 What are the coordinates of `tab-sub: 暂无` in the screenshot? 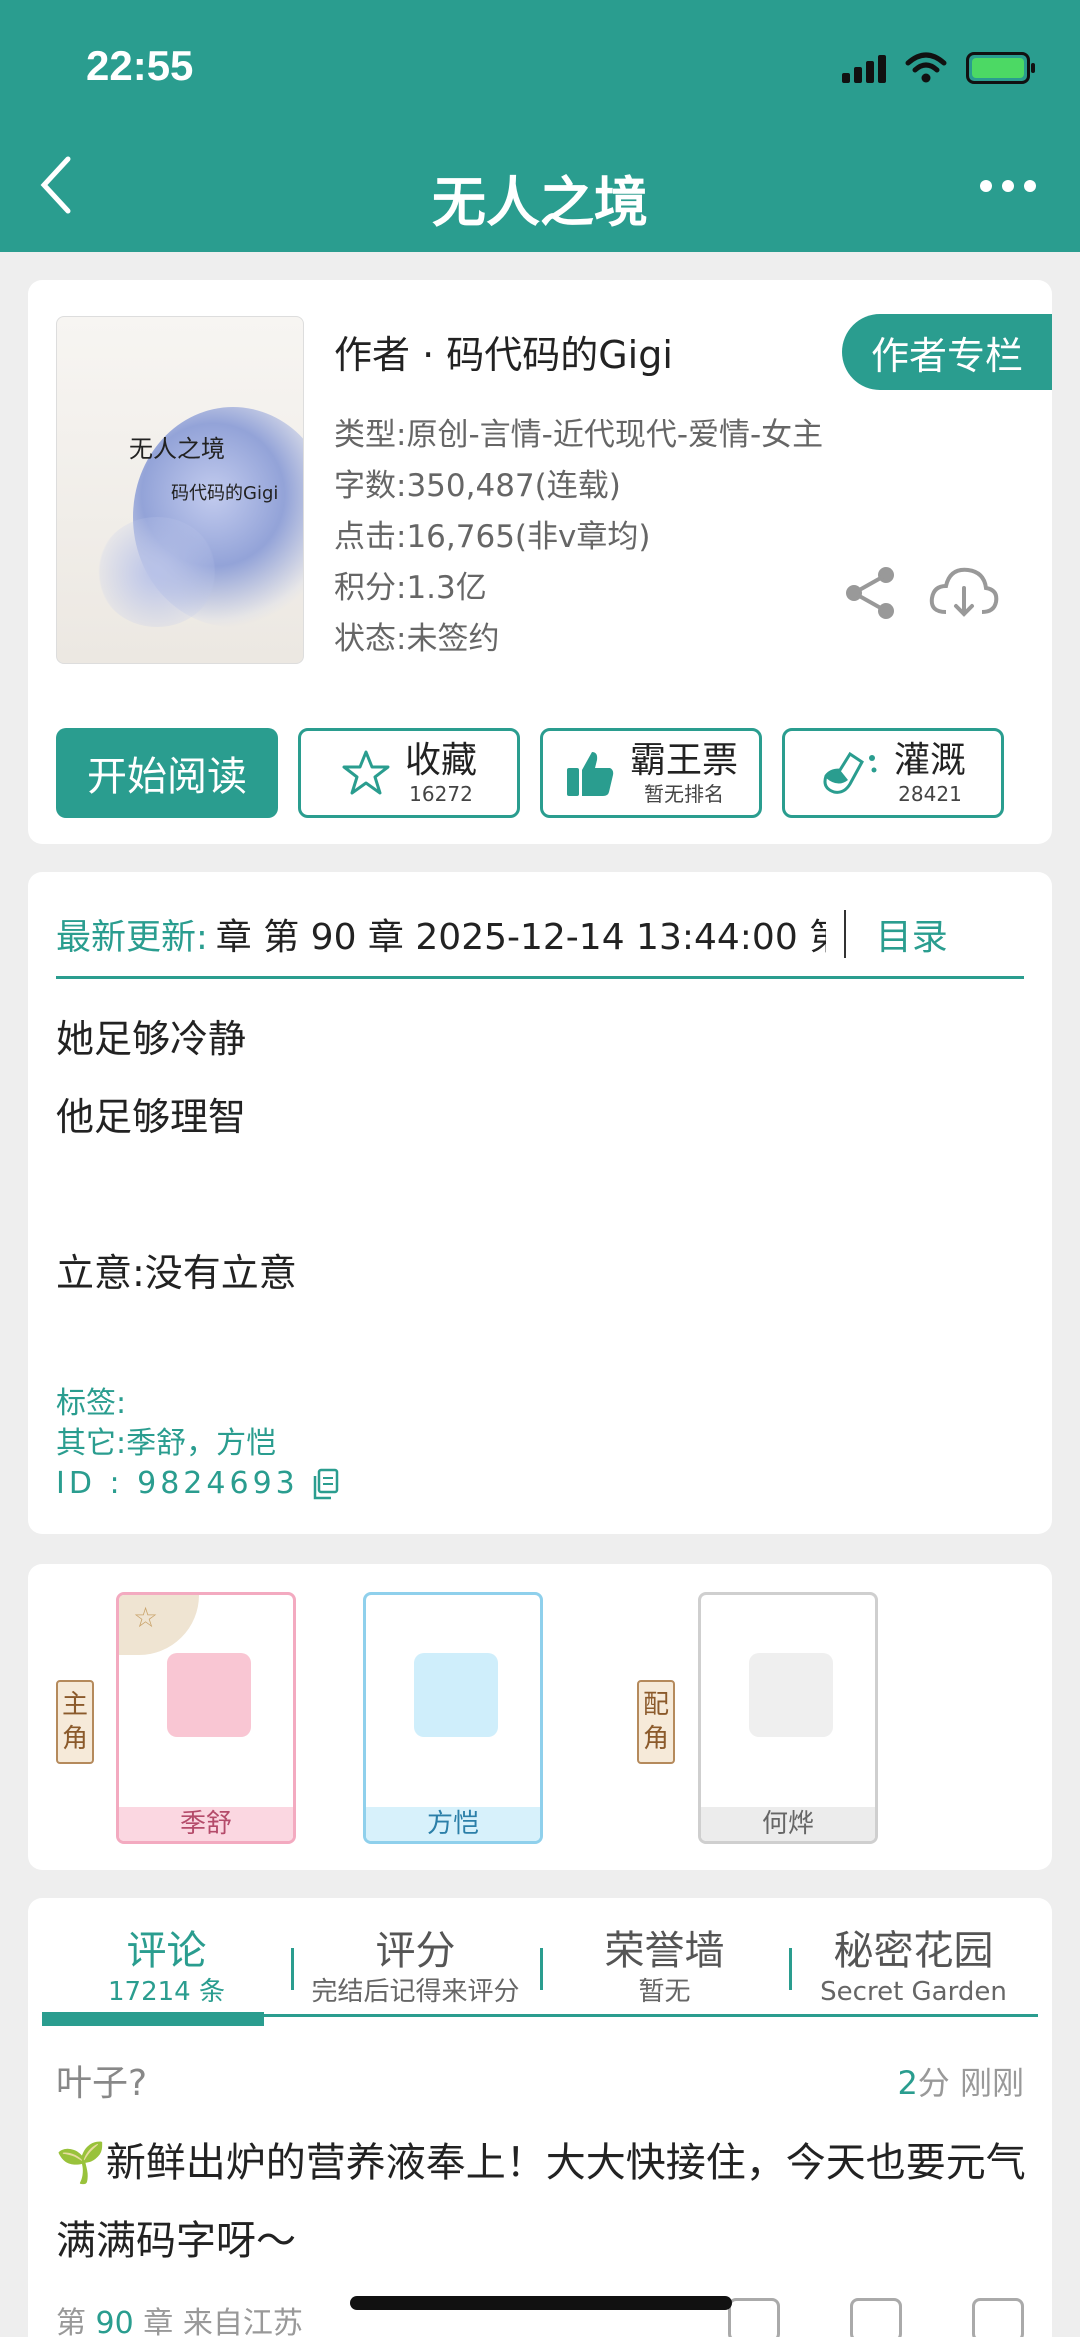 It's located at (664, 1992).